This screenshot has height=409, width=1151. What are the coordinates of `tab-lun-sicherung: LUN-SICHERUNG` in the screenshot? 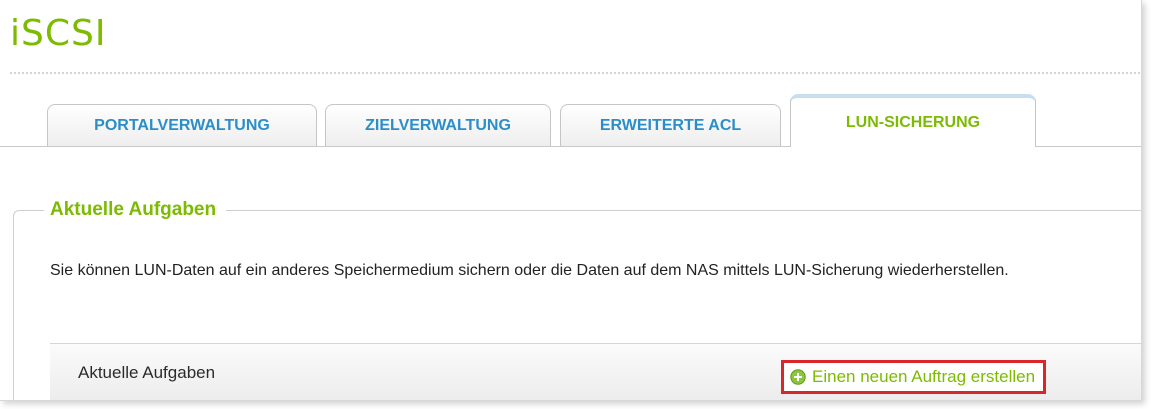 It's located at (913, 120).